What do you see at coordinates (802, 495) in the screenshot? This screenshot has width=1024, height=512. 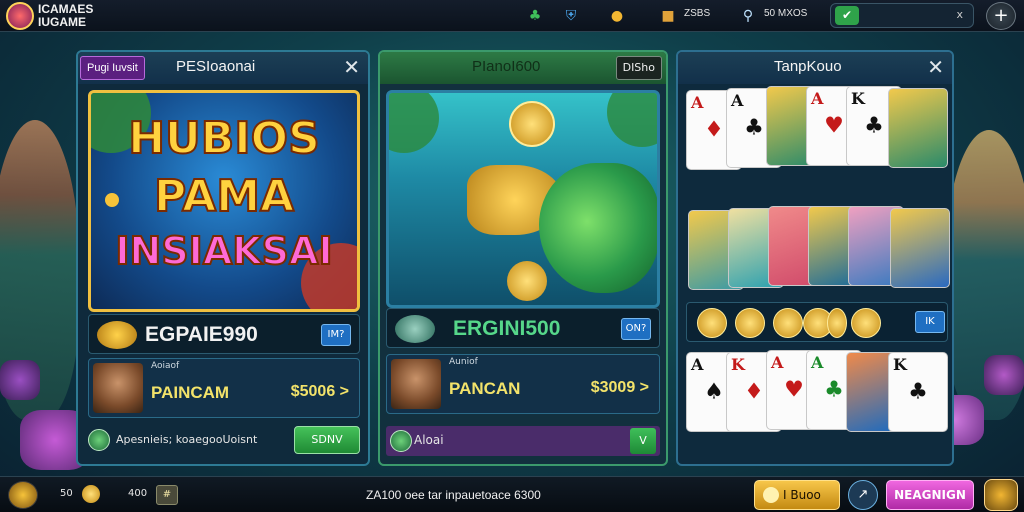 I see `buy-button-label: I Buoo` at bounding box center [802, 495].